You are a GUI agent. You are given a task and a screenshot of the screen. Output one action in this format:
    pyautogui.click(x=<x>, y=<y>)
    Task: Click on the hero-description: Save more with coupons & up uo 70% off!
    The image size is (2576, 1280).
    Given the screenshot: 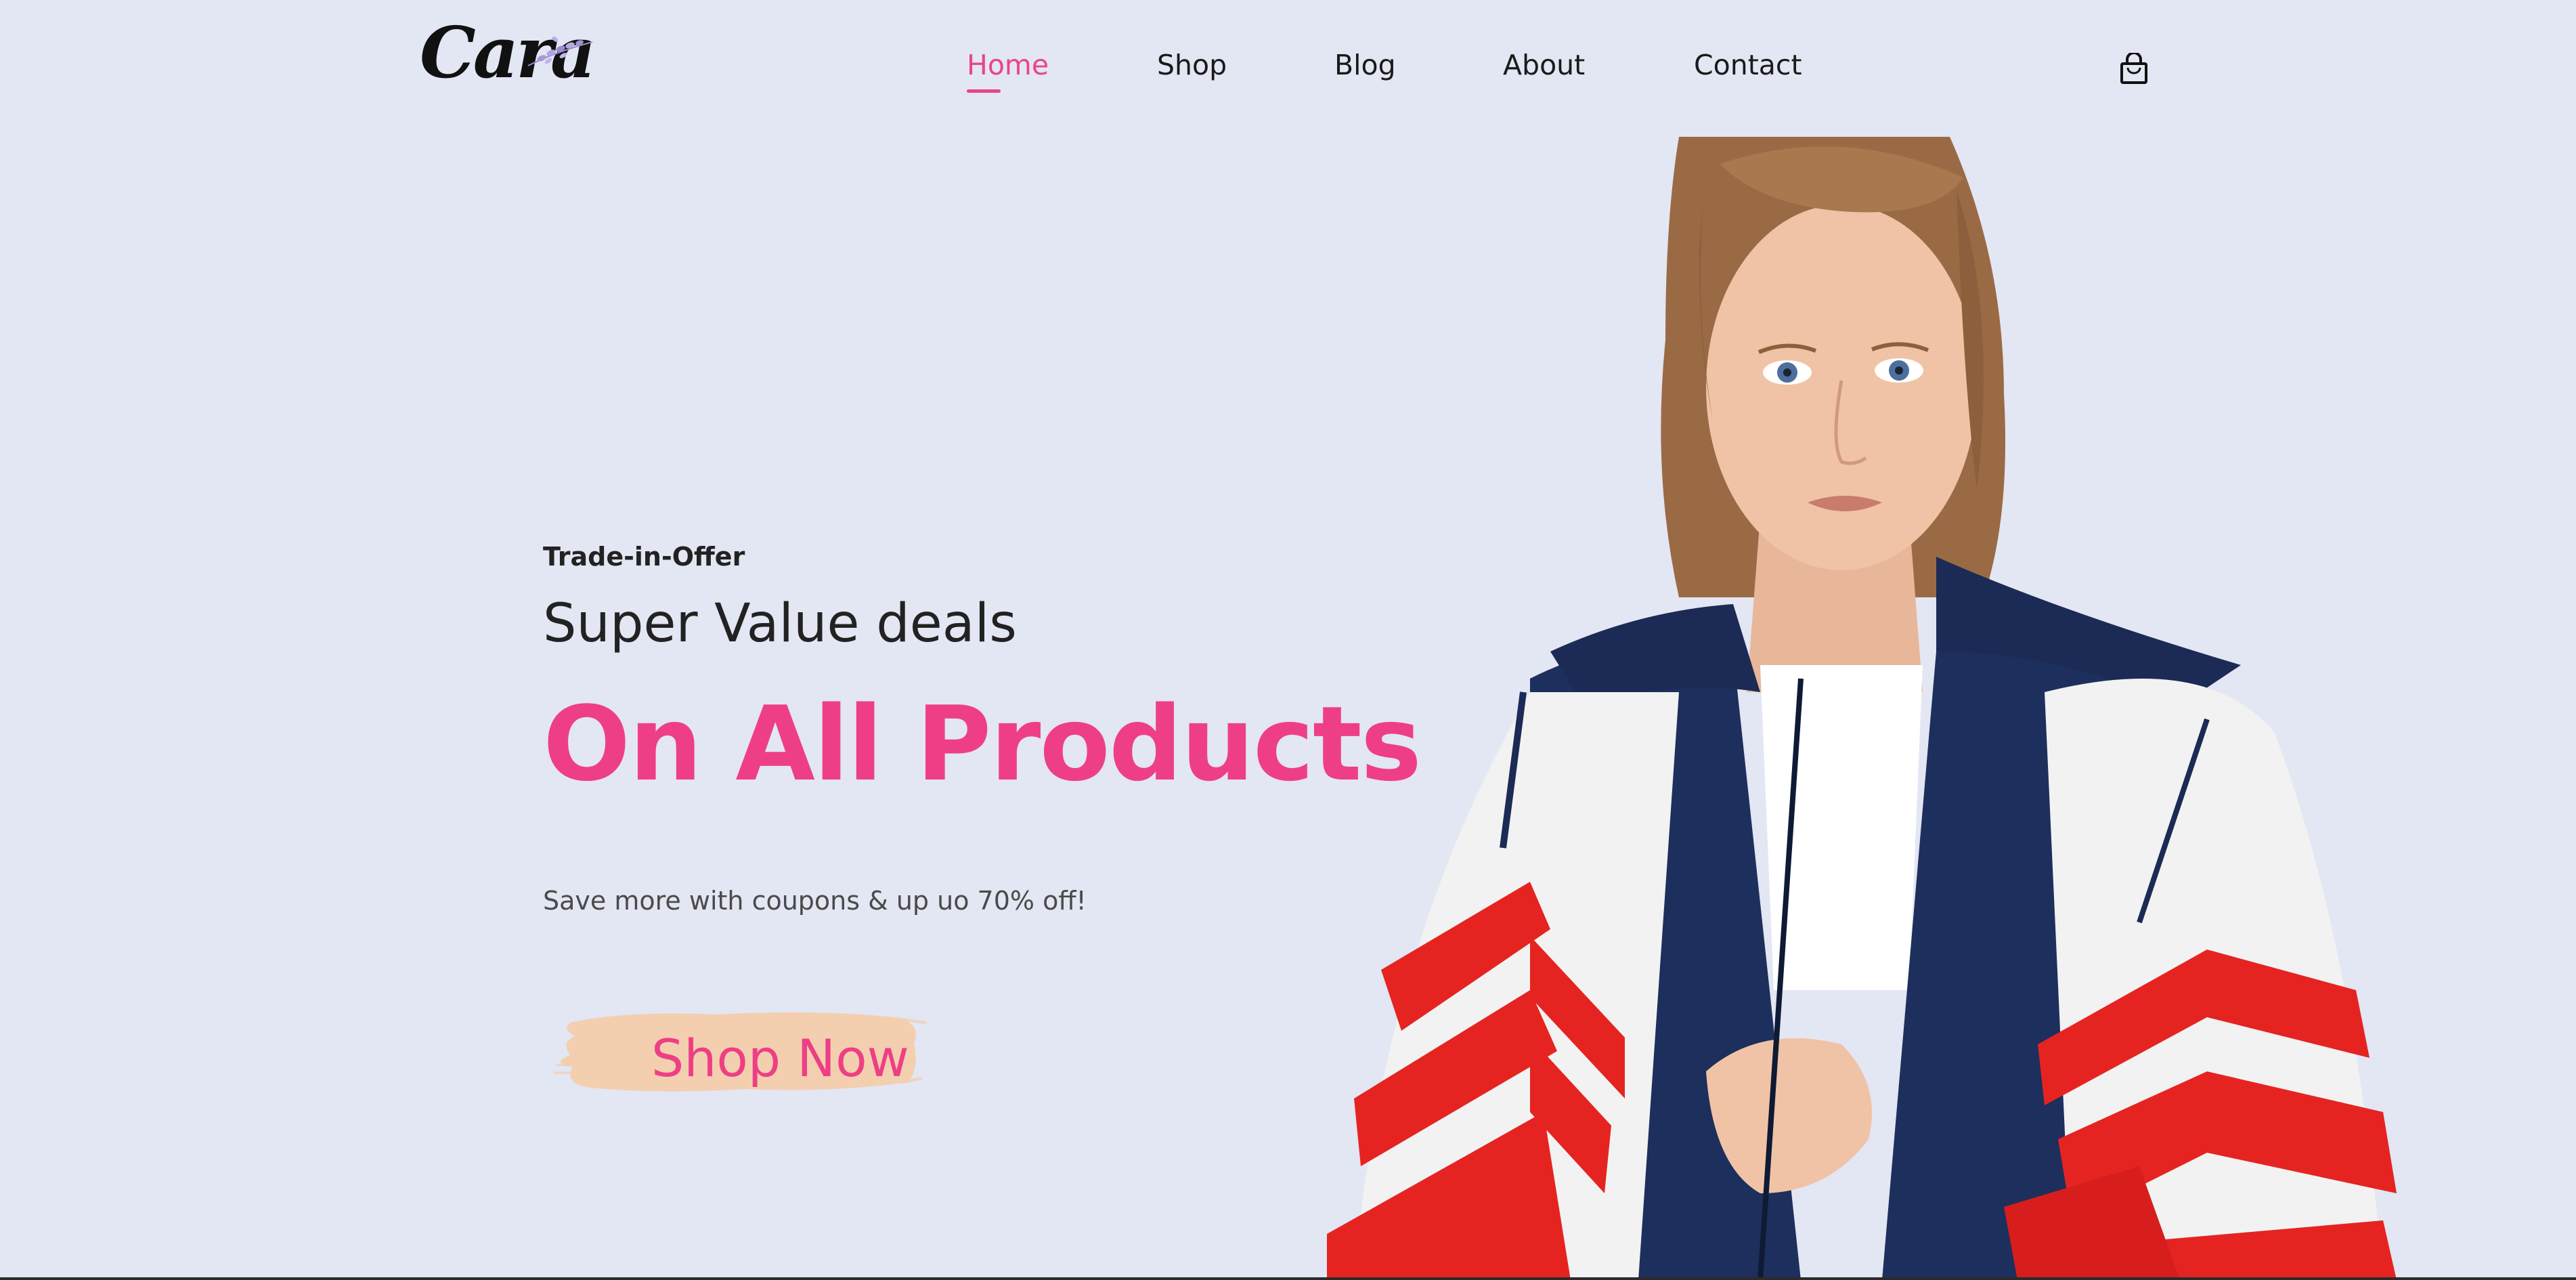 What is the action you would take?
    pyautogui.click(x=815, y=901)
    